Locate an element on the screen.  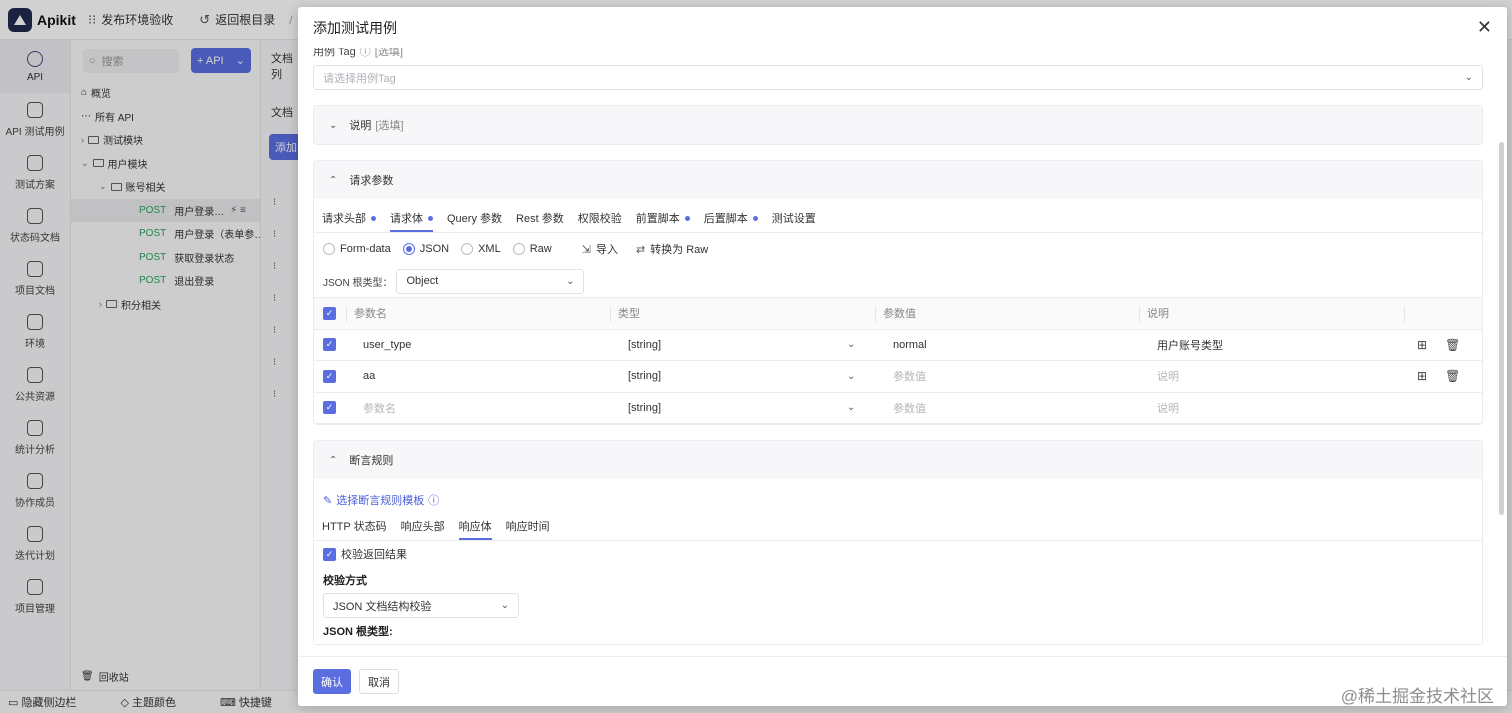
param-row: ✓ aa [string] ⌄ 参数值 说明 ⊞ 🗑 is located at coordinates (898, 377).